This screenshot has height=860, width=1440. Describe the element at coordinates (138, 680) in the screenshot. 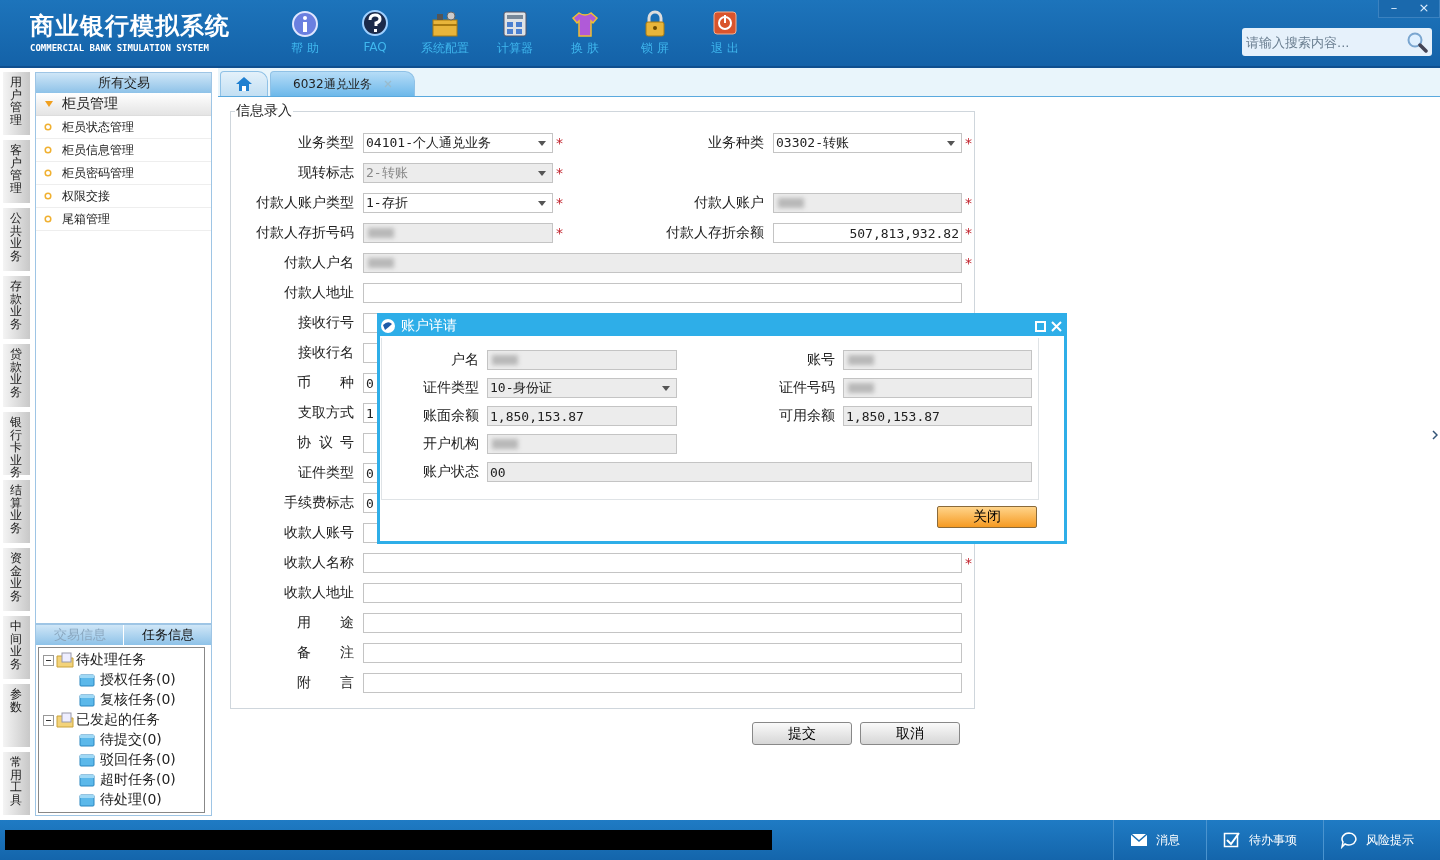

I see `tree-item: 授权任务(0)` at that location.